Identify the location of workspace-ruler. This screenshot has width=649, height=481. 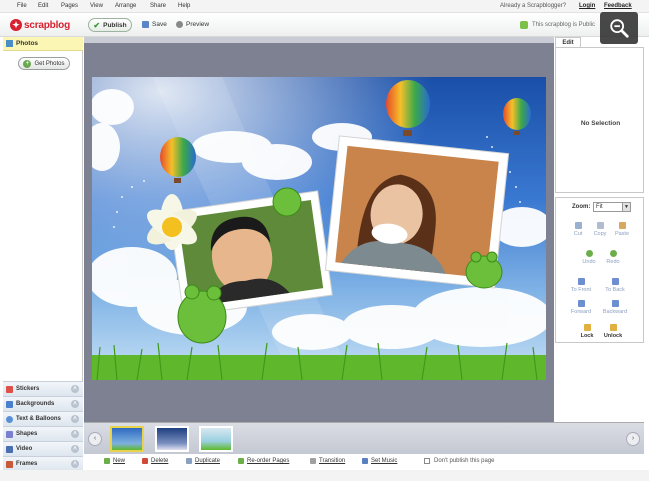
(319, 40).